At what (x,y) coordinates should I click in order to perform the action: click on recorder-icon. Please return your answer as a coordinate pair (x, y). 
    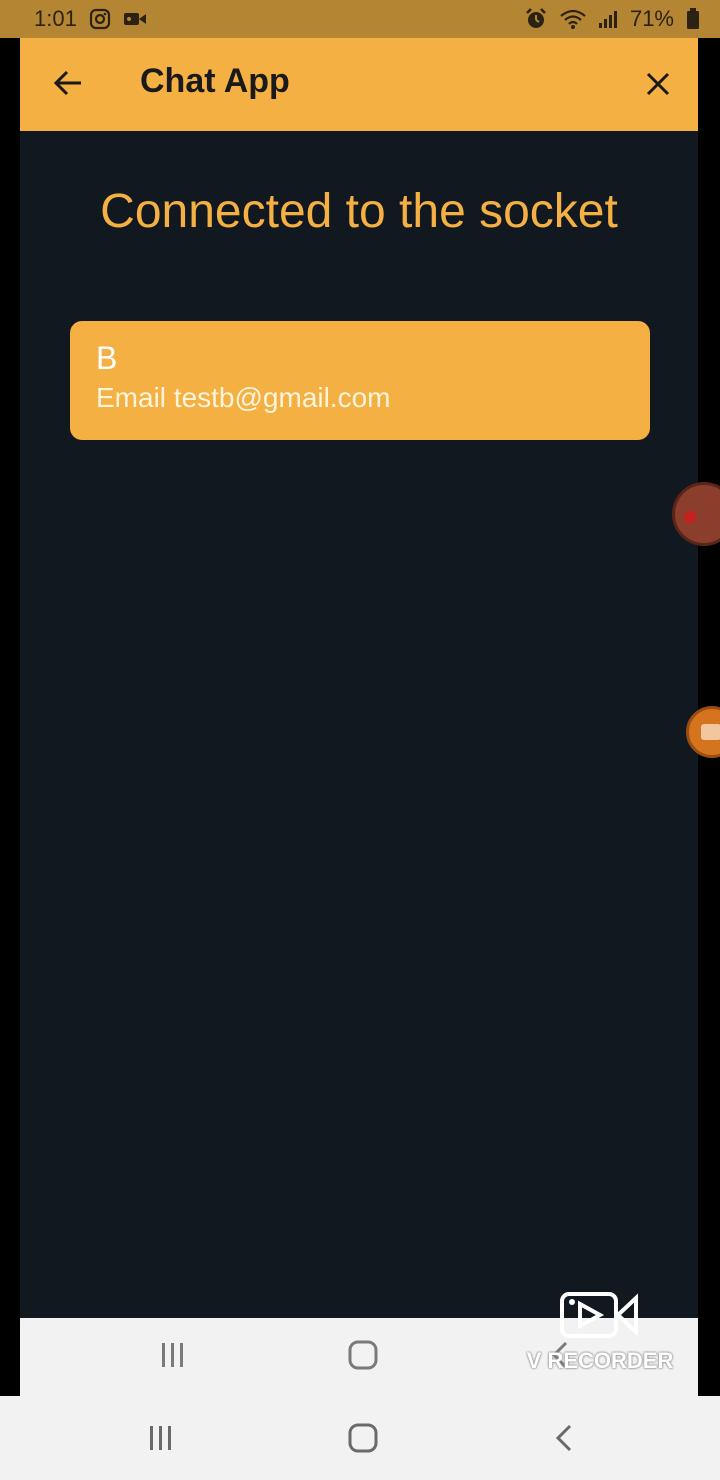
    Looking at the image, I should click on (710, 732).